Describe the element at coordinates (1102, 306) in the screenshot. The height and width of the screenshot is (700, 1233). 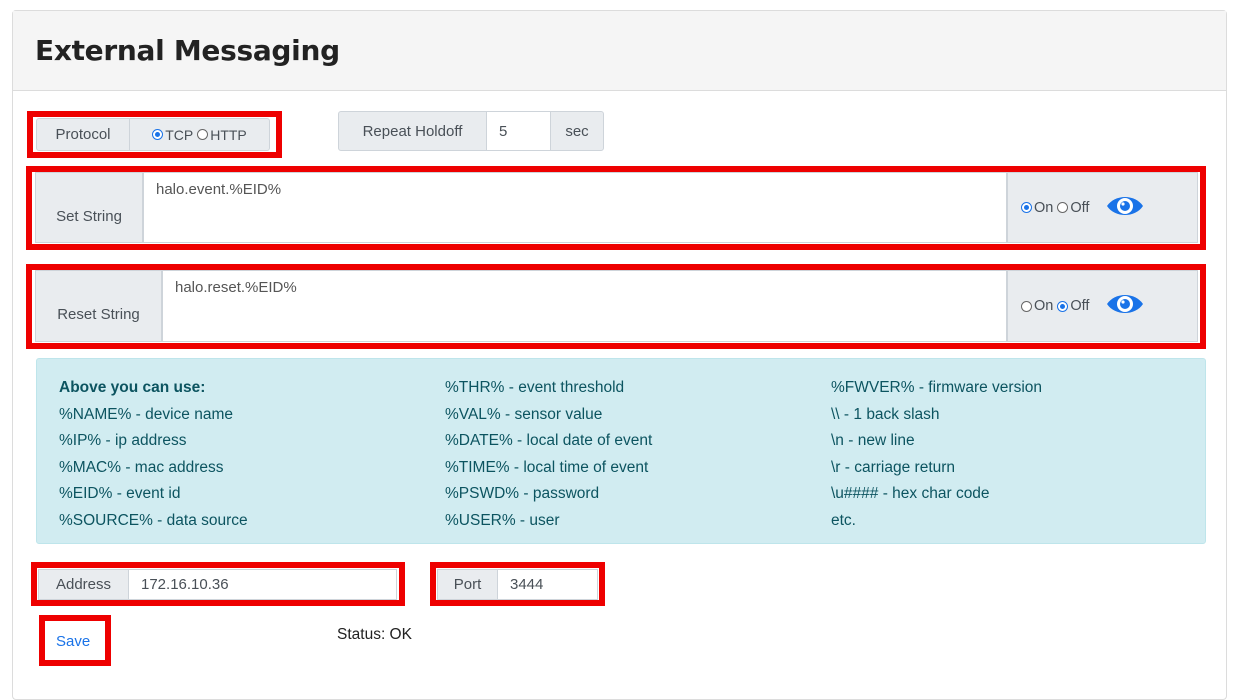
I see `reset-string-toggle: On Off` at that location.